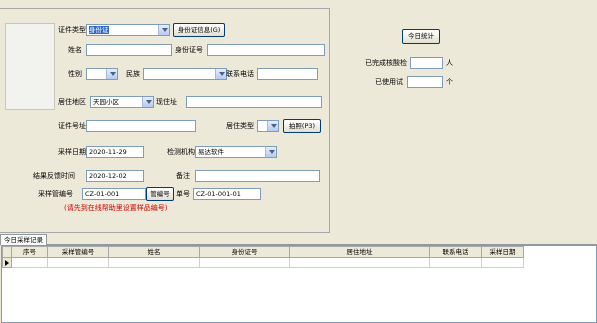 The width and height of the screenshot is (597, 323). I want to click on ethnicity-label: 民族, so click(133, 74).